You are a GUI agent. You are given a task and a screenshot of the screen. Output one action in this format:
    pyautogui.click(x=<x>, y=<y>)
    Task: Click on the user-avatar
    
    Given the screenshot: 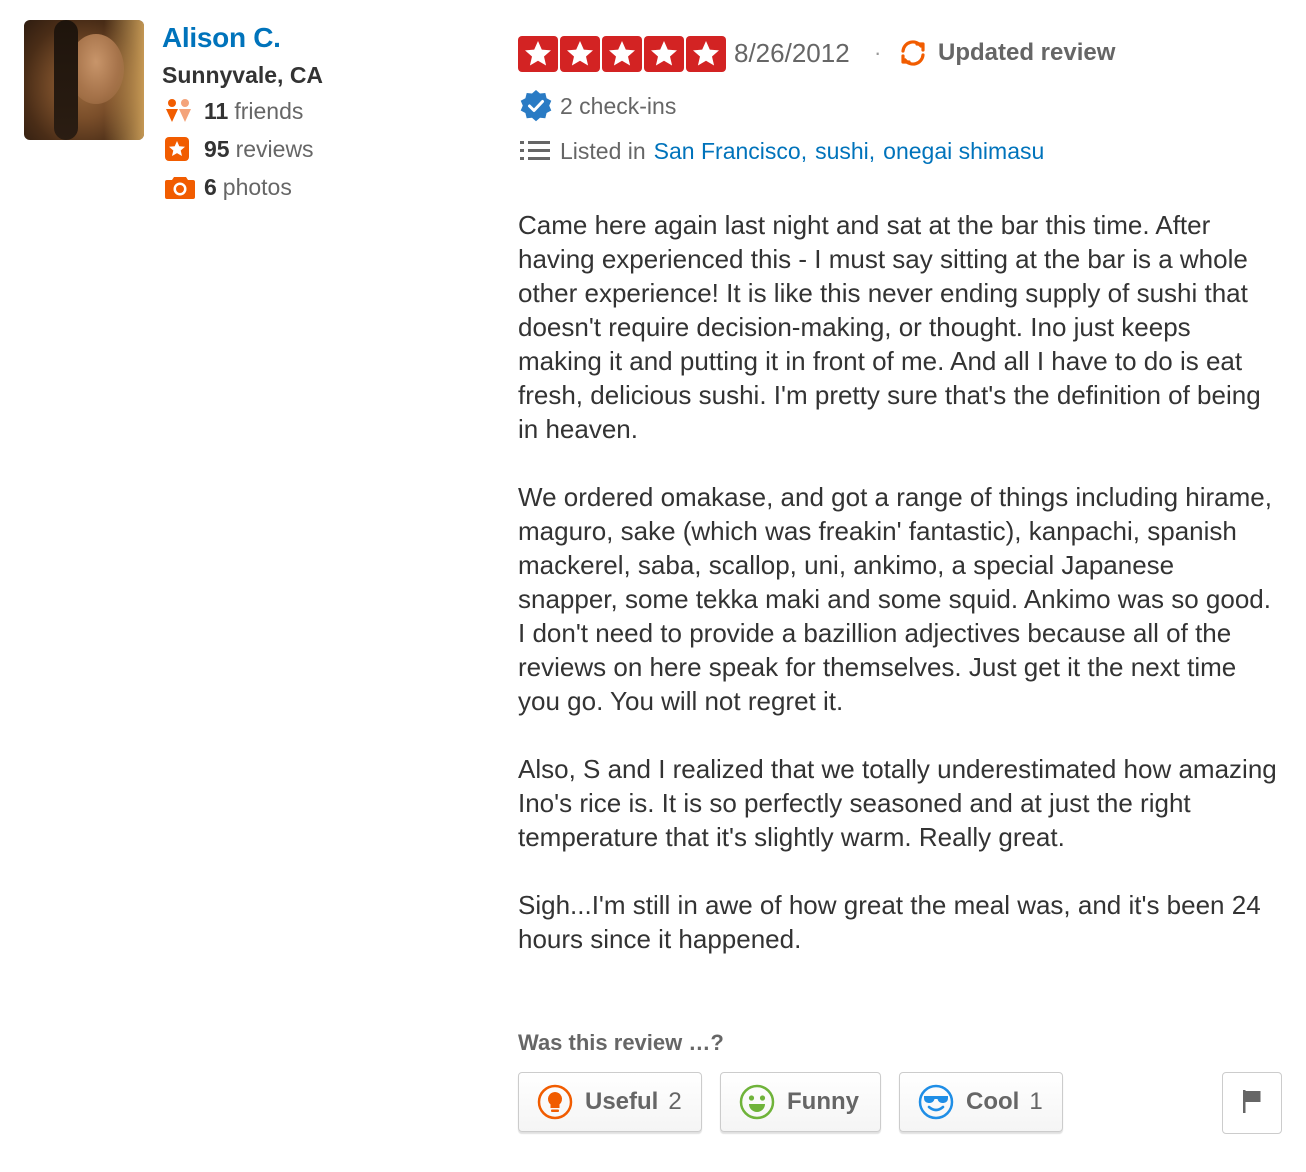 What is the action you would take?
    pyautogui.click(x=84, y=80)
    